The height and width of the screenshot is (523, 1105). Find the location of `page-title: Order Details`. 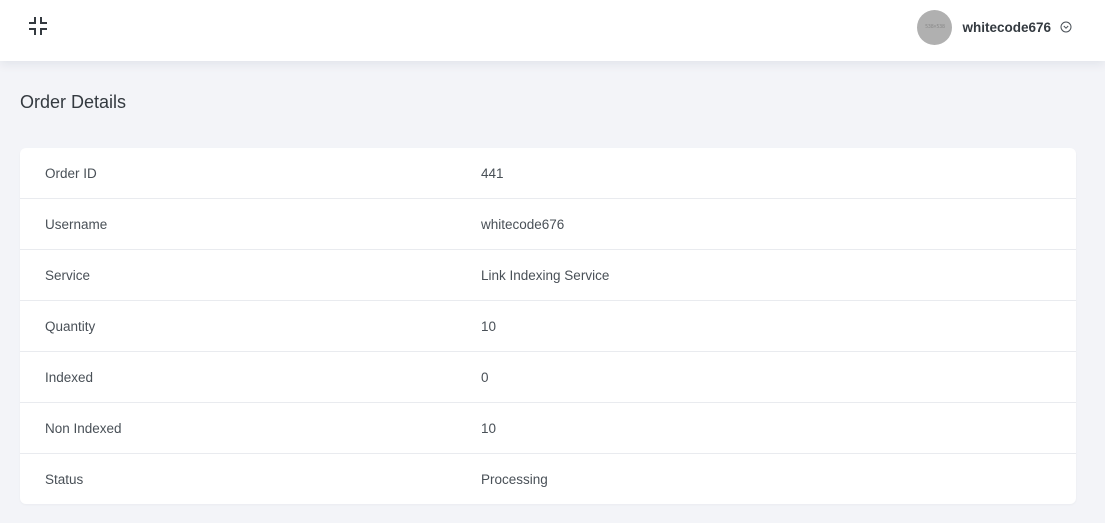

page-title: Order Details is located at coordinates (73, 102).